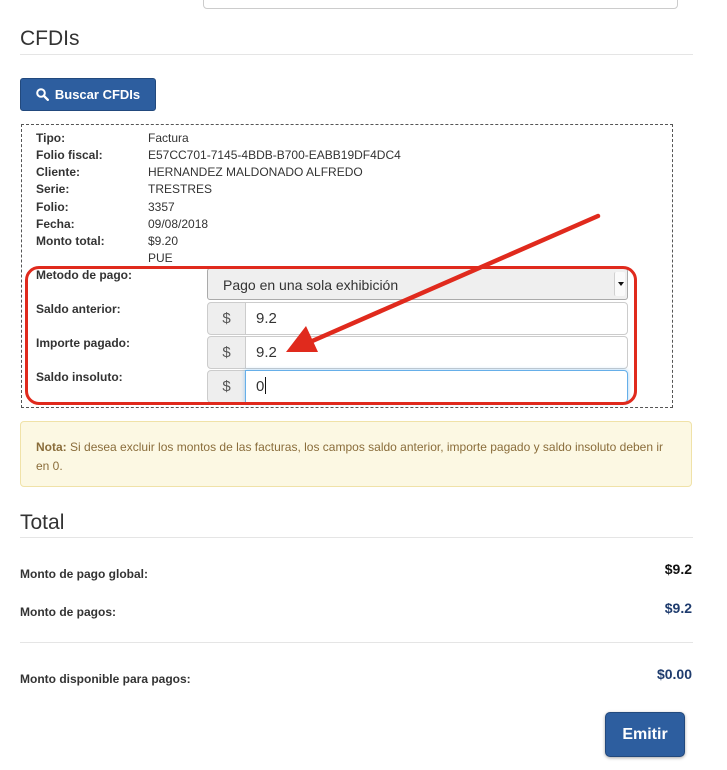 This screenshot has width=727, height=770. I want to click on info-label: Folio fiscal:, so click(69, 155).